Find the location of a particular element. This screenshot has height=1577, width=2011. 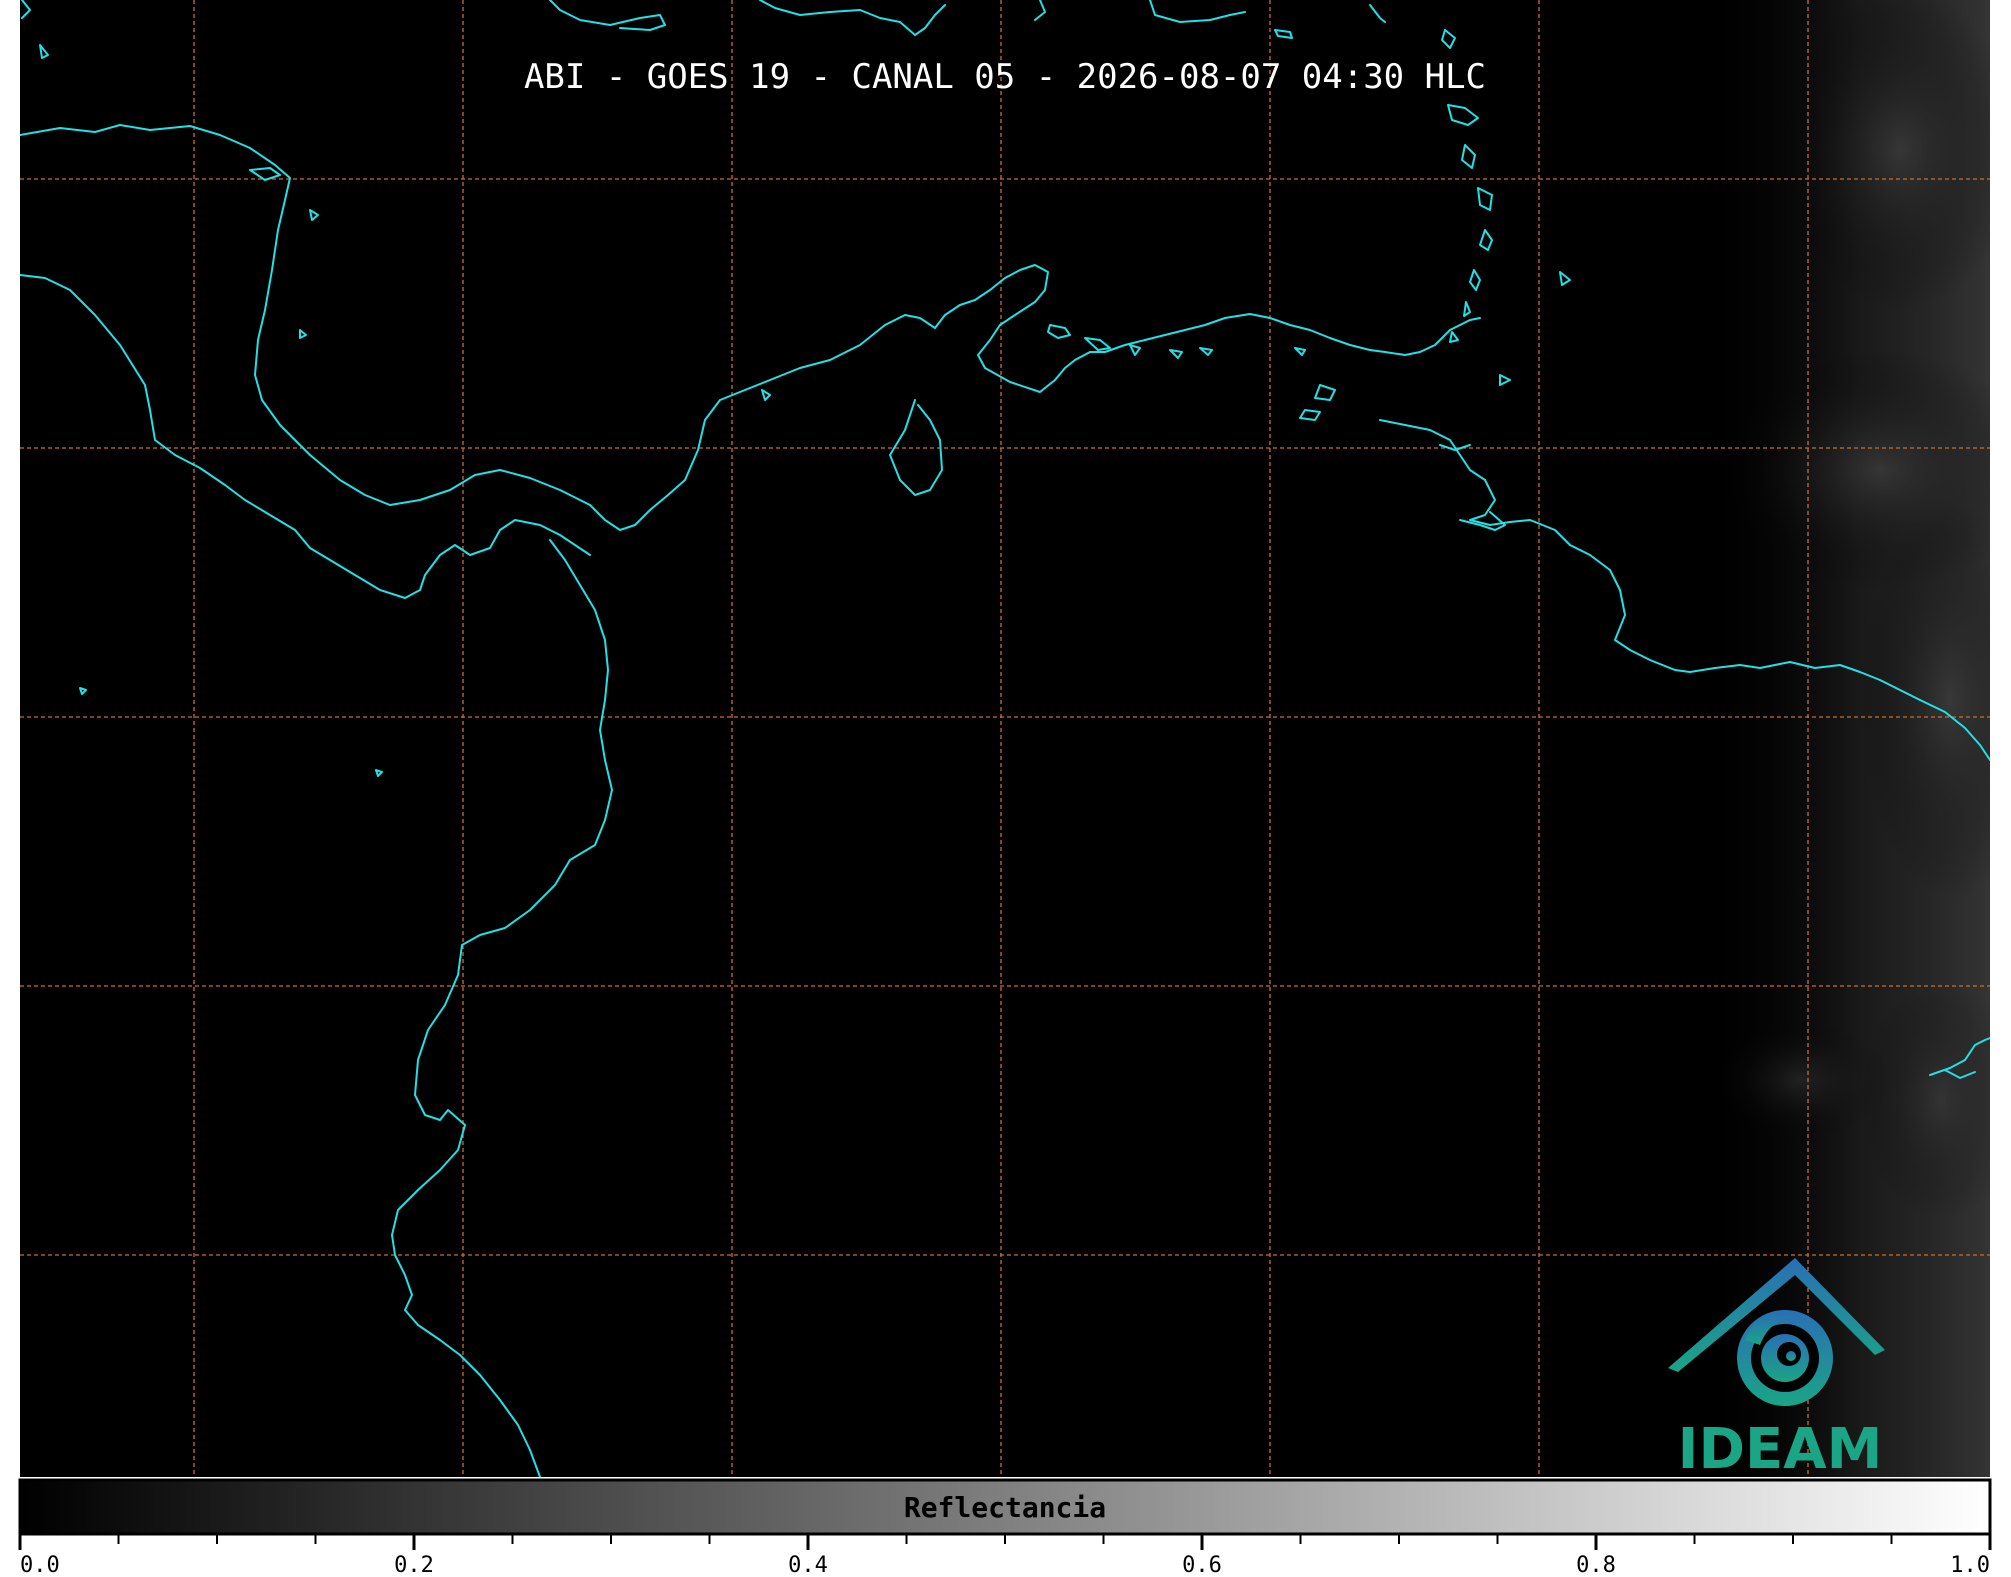

colorbar-tick-label: 0.0 is located at coordinates (40, 1565).